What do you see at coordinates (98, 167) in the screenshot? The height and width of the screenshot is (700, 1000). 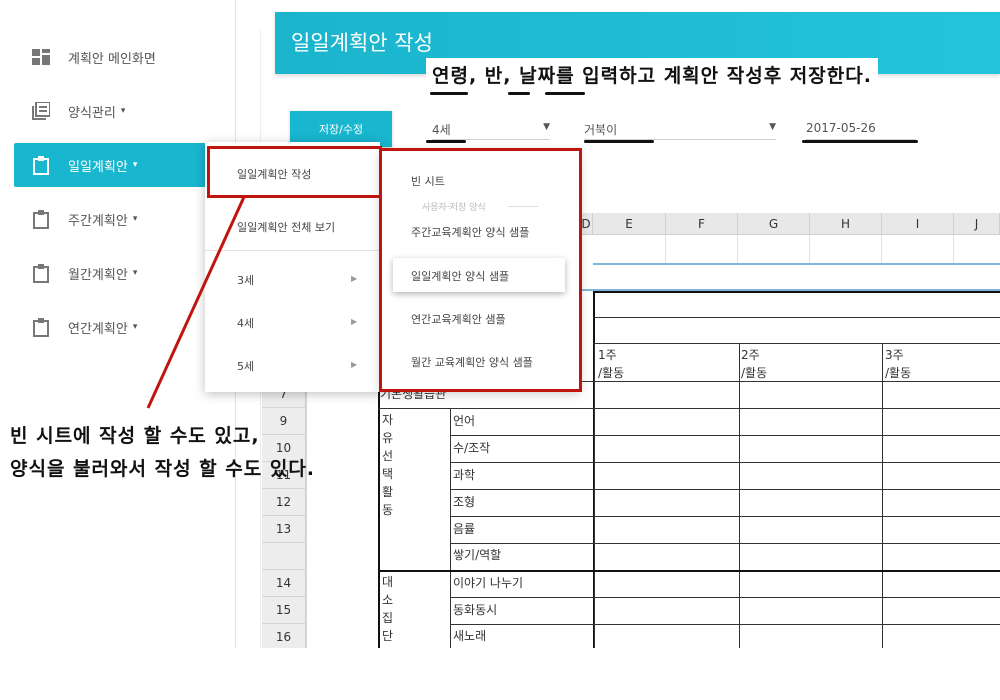 I see `sidebar-item-label: 일일계획안` at bounding box center [98, 167].